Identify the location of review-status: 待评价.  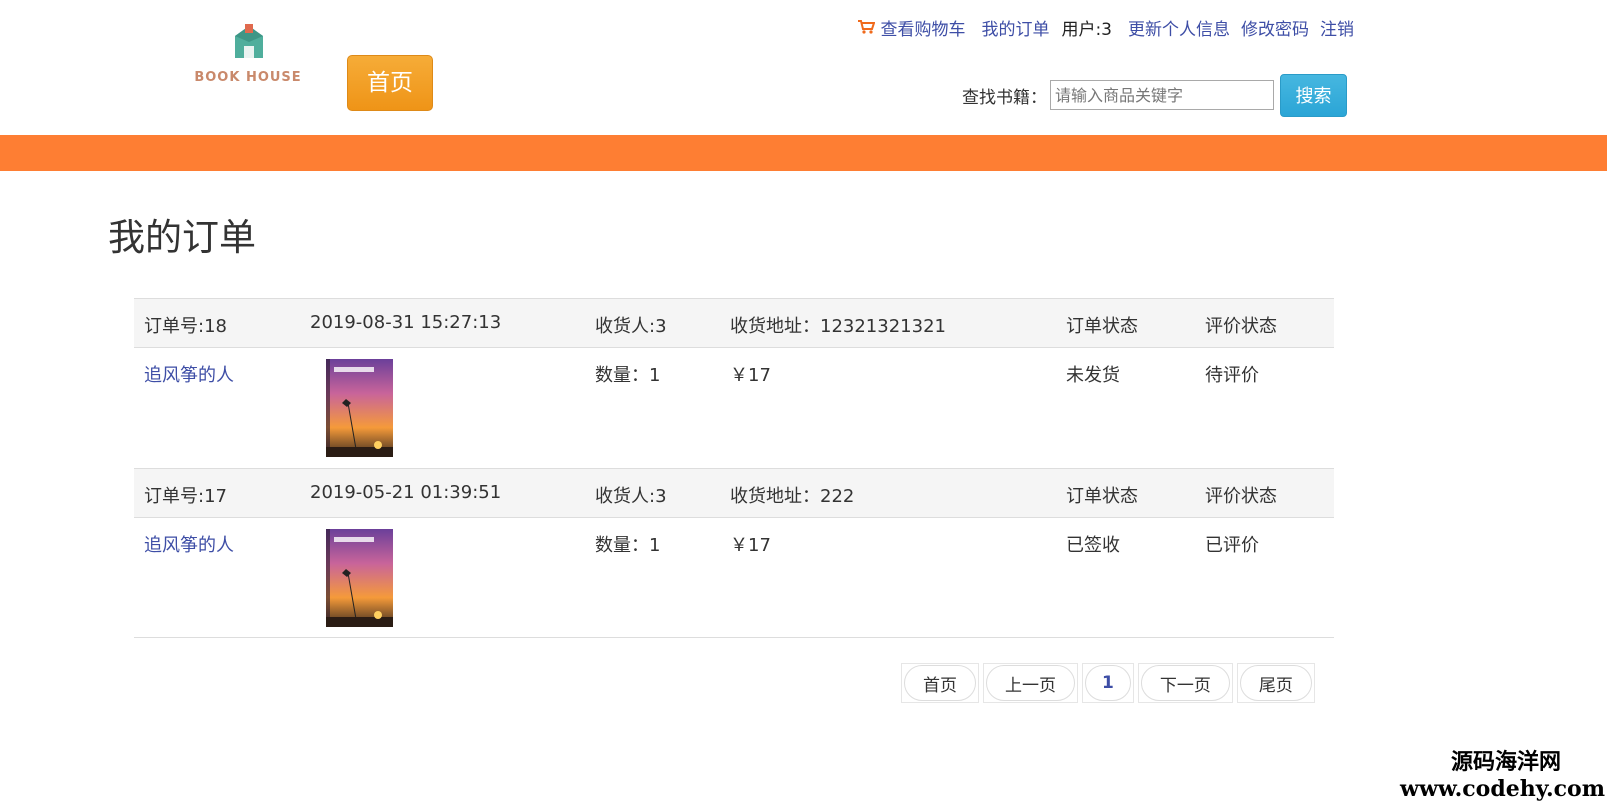
(1232, 375).